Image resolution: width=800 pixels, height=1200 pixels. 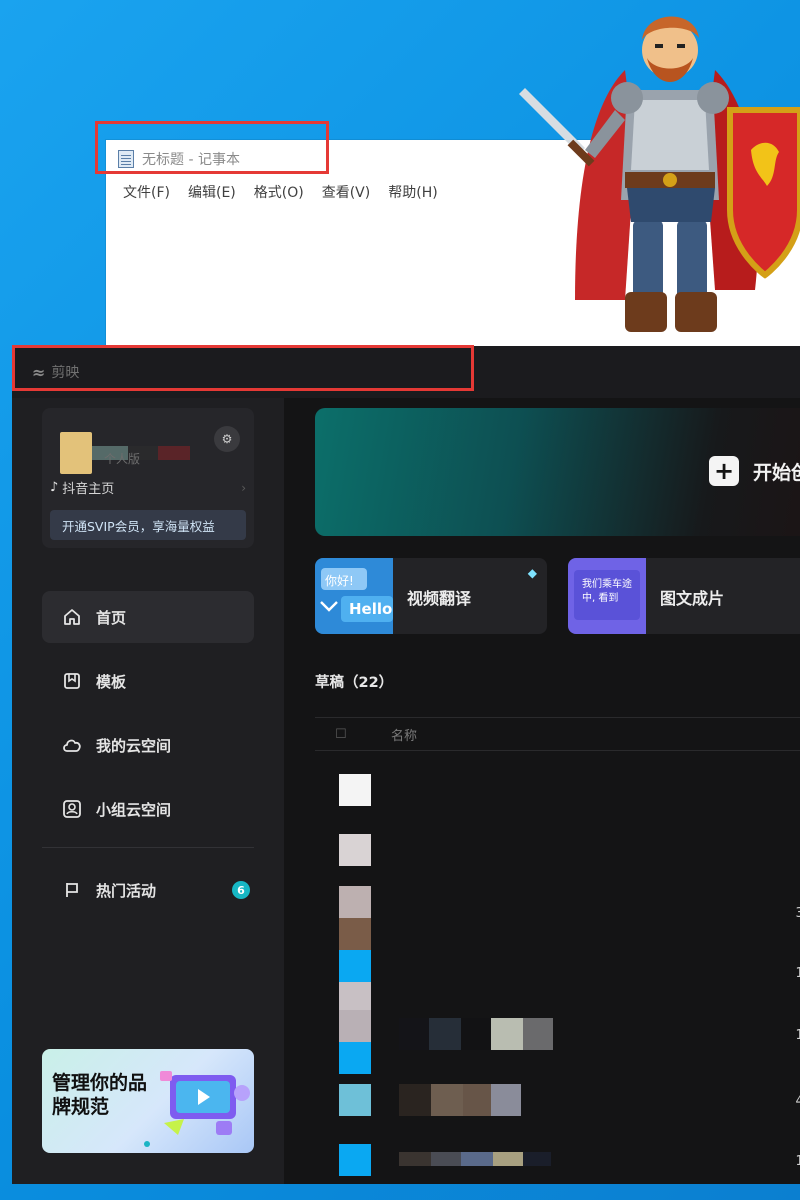 I want to click on draft-meta: 31, so click(x=797, y=913).